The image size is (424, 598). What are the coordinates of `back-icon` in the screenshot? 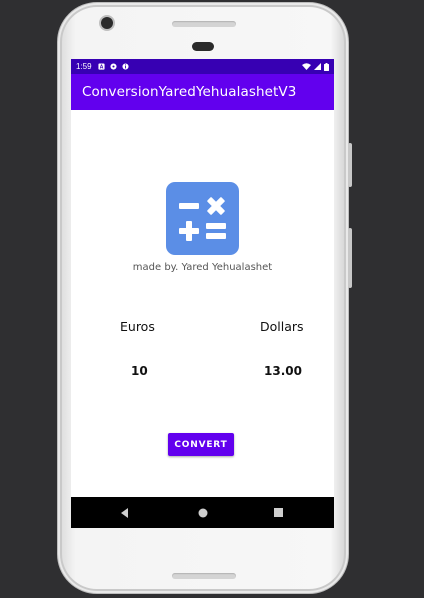 It's located at (124, 512).